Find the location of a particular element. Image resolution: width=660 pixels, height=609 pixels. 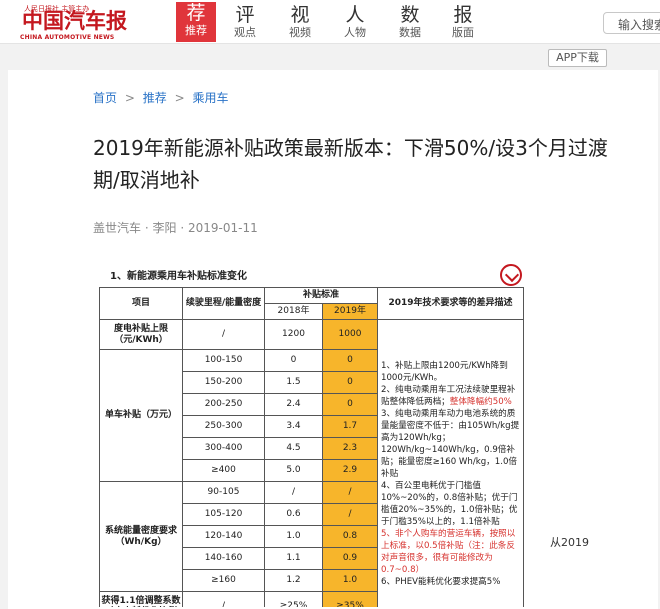

table-cell: 1000 is located at coordinates (350, 334).